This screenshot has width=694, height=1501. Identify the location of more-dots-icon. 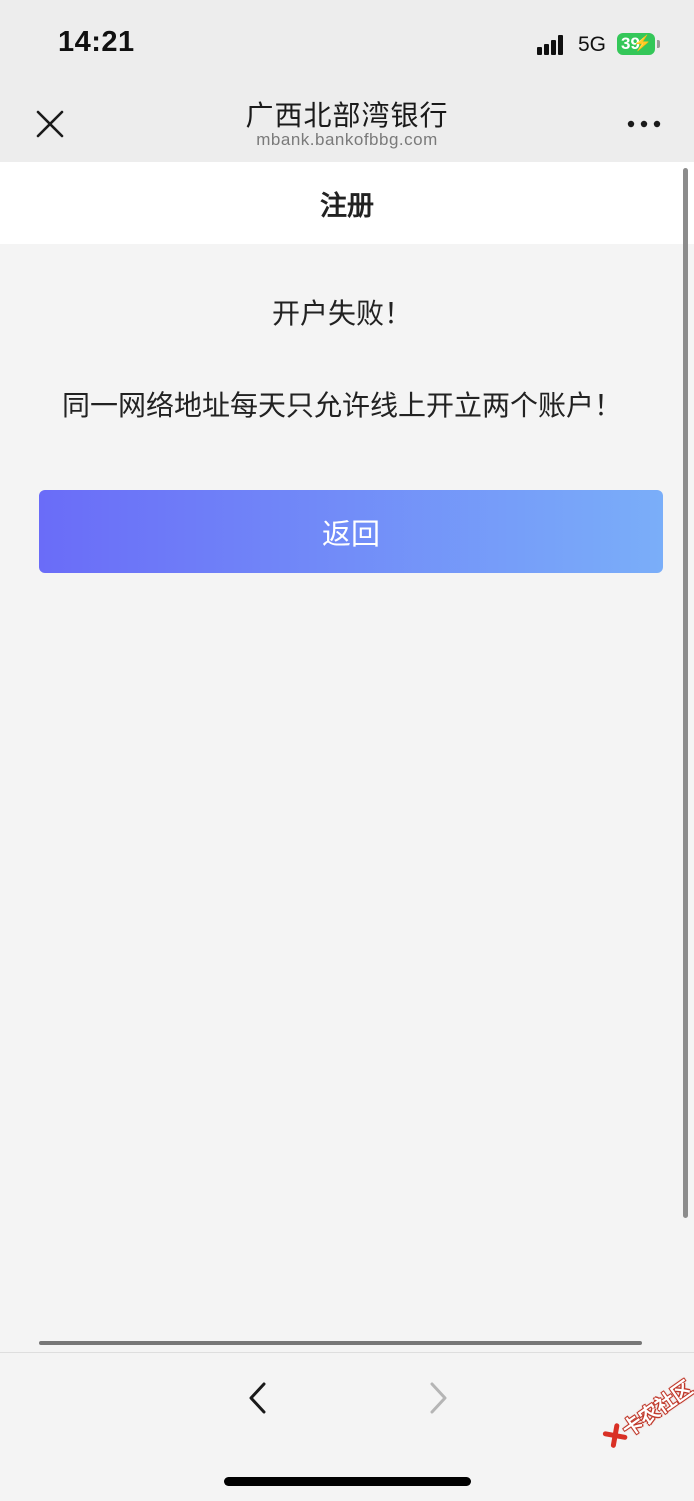
(644, 123).